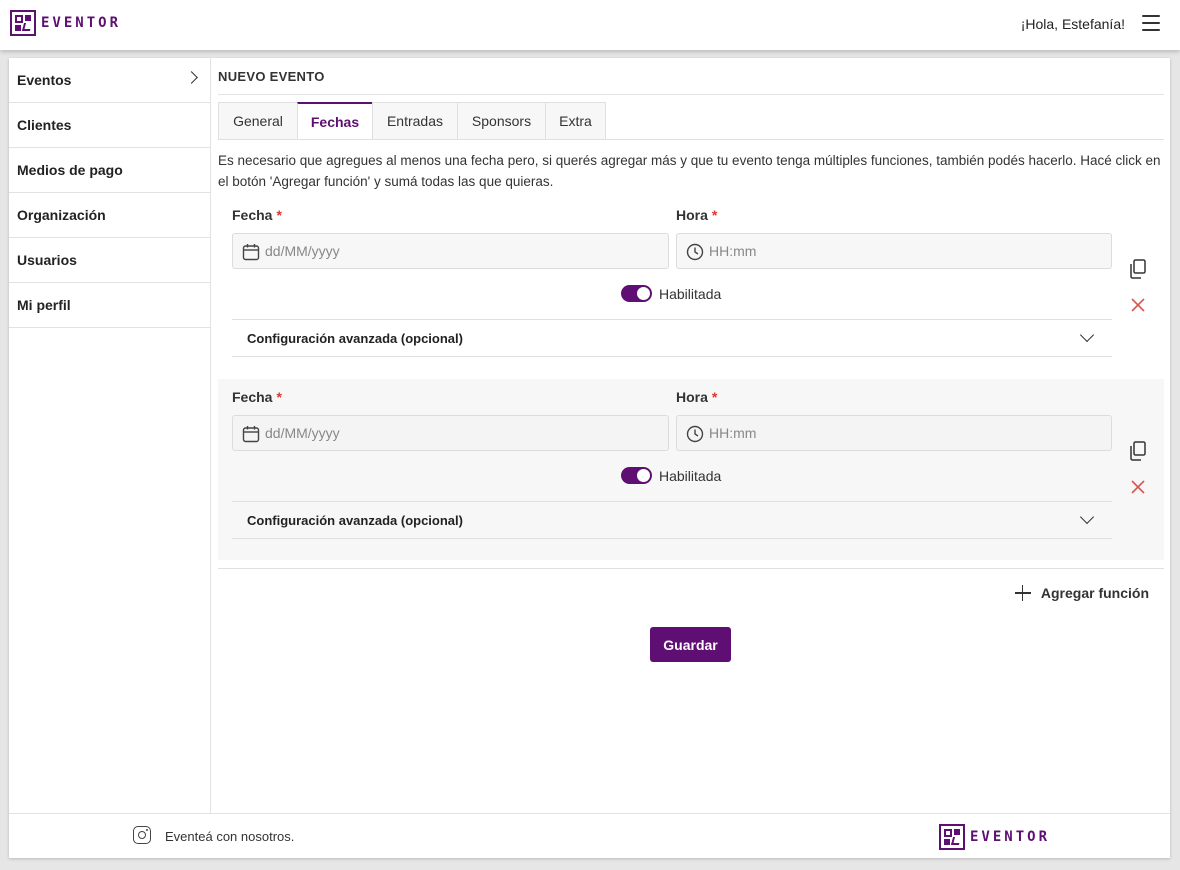 The image size is (1180, 870). What do you see at coordinates (109, 215) in the screenshot?
I see `sidebar-item-organizacion: Organización` at bounding box center [109, 215].